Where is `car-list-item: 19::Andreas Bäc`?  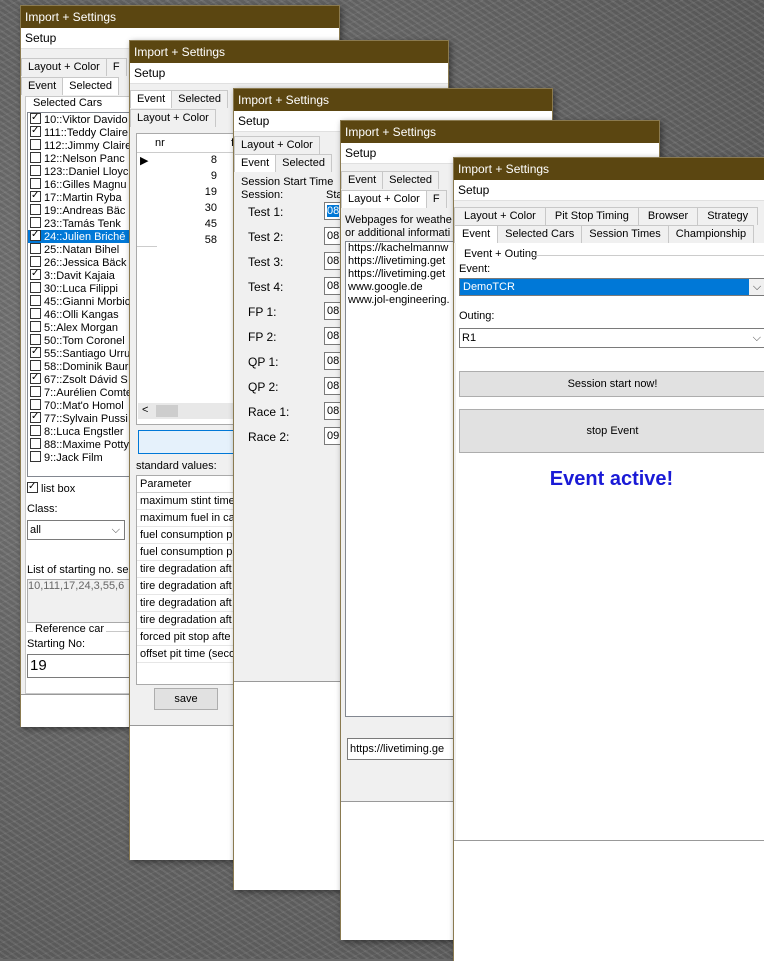 car-list-item: 19::Andreas Bäc is located at coordinates (80, 210).